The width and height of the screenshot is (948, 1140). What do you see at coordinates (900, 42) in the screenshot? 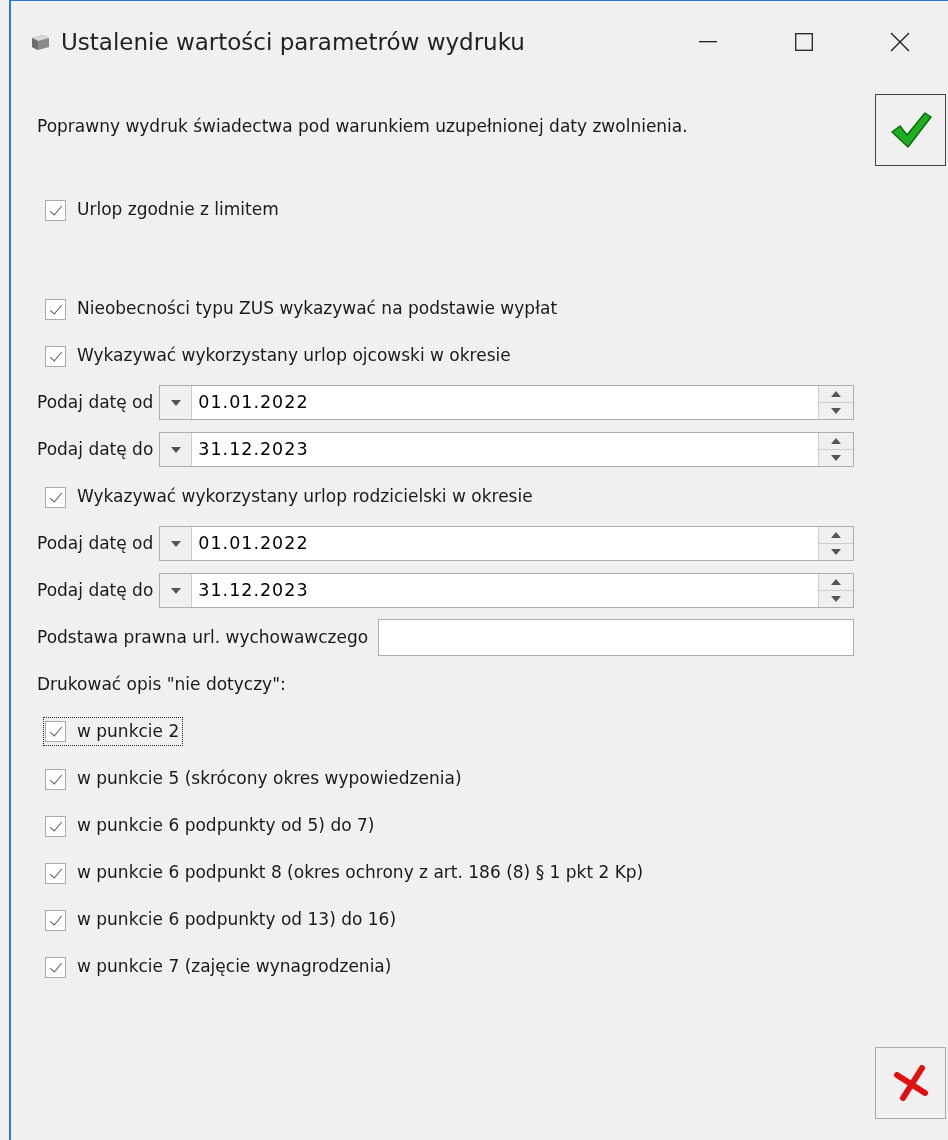
I see `close-icon` at bounding box center [900, 42].